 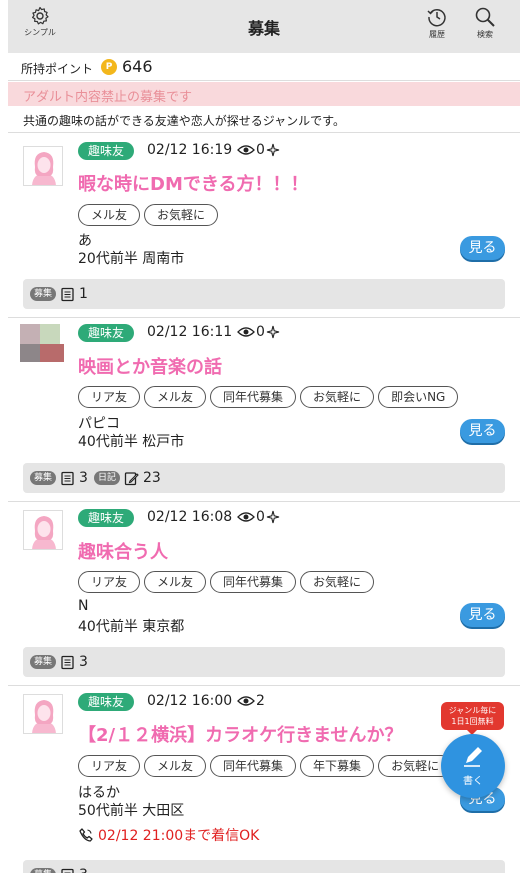 I want to click on tag-list: リア友 メル友 同年代募集 お気軽に, so click(x=226, y=582).